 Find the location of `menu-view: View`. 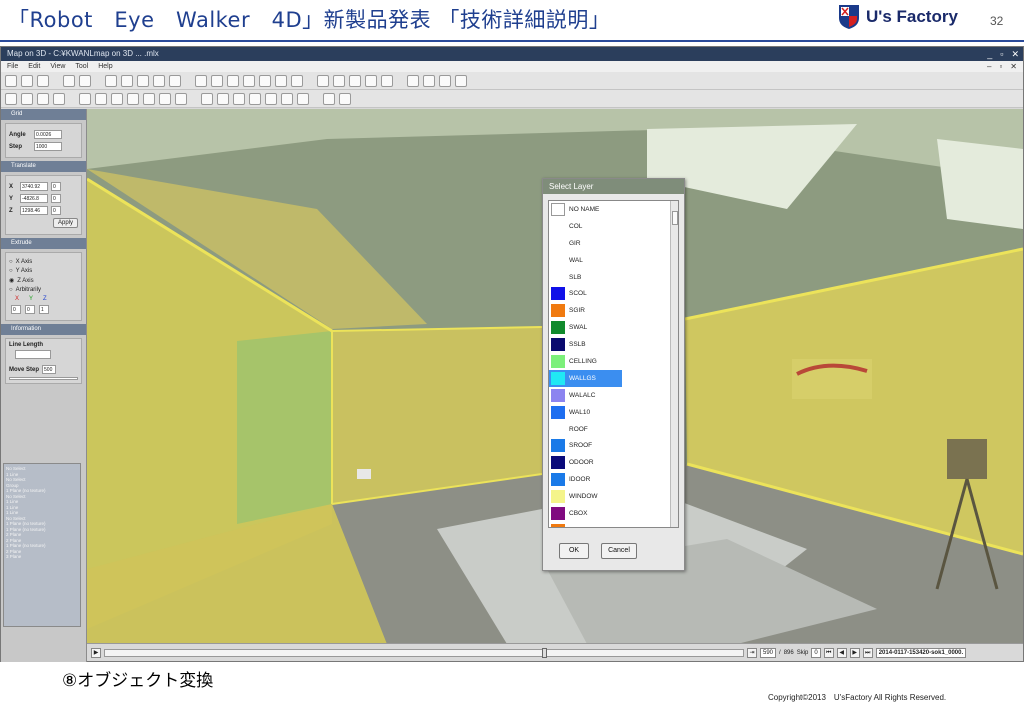

menu-view: View is located at coordinates (57, 66).